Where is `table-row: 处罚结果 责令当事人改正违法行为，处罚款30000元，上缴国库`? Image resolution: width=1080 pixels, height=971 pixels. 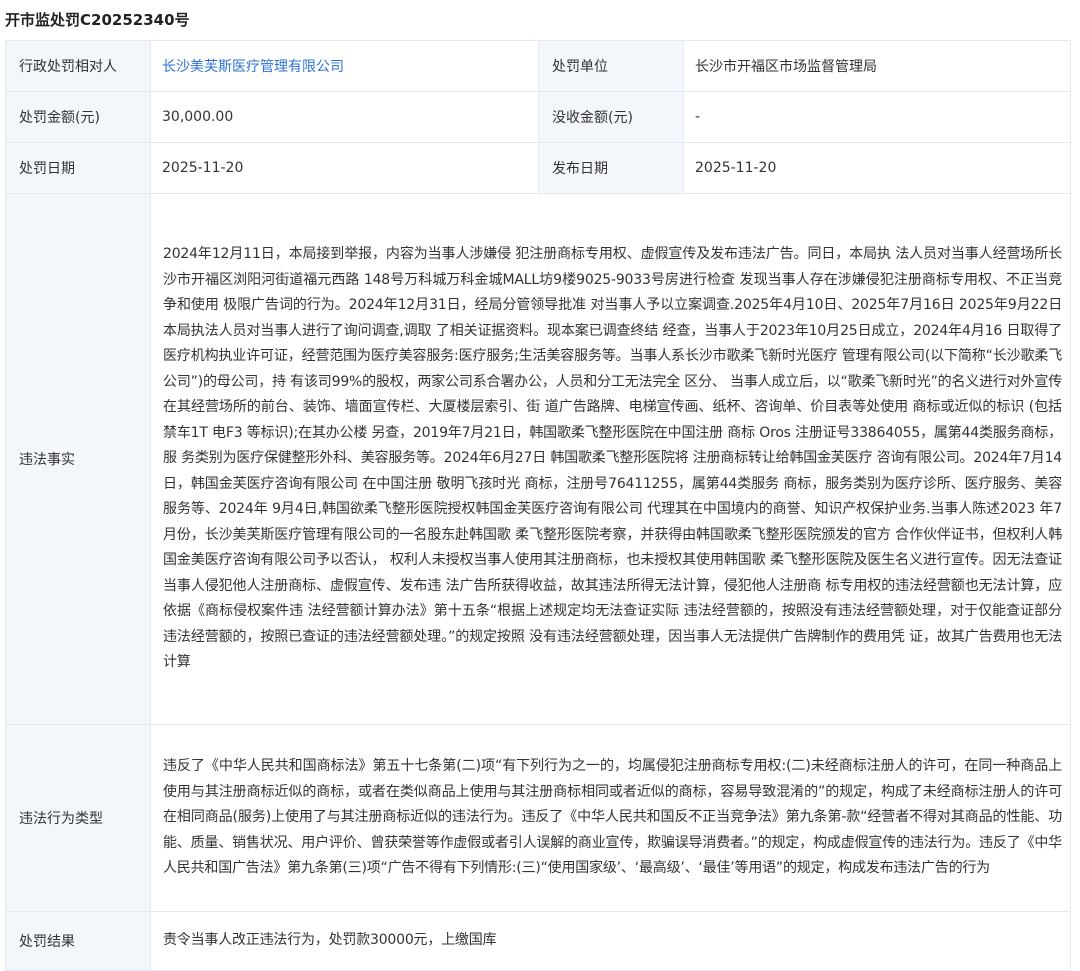 table-row: 处罚结果 责令当事人改正违法行为，处罚款30000元，上缴国库 is located at coordinates (538, 941).